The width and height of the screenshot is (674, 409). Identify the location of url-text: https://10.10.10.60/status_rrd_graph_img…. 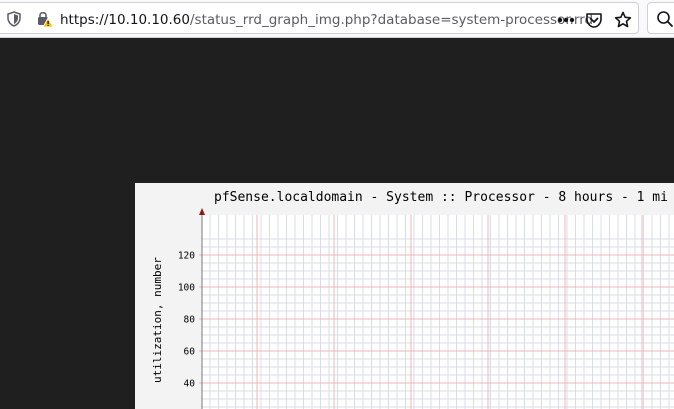
(326, 20).